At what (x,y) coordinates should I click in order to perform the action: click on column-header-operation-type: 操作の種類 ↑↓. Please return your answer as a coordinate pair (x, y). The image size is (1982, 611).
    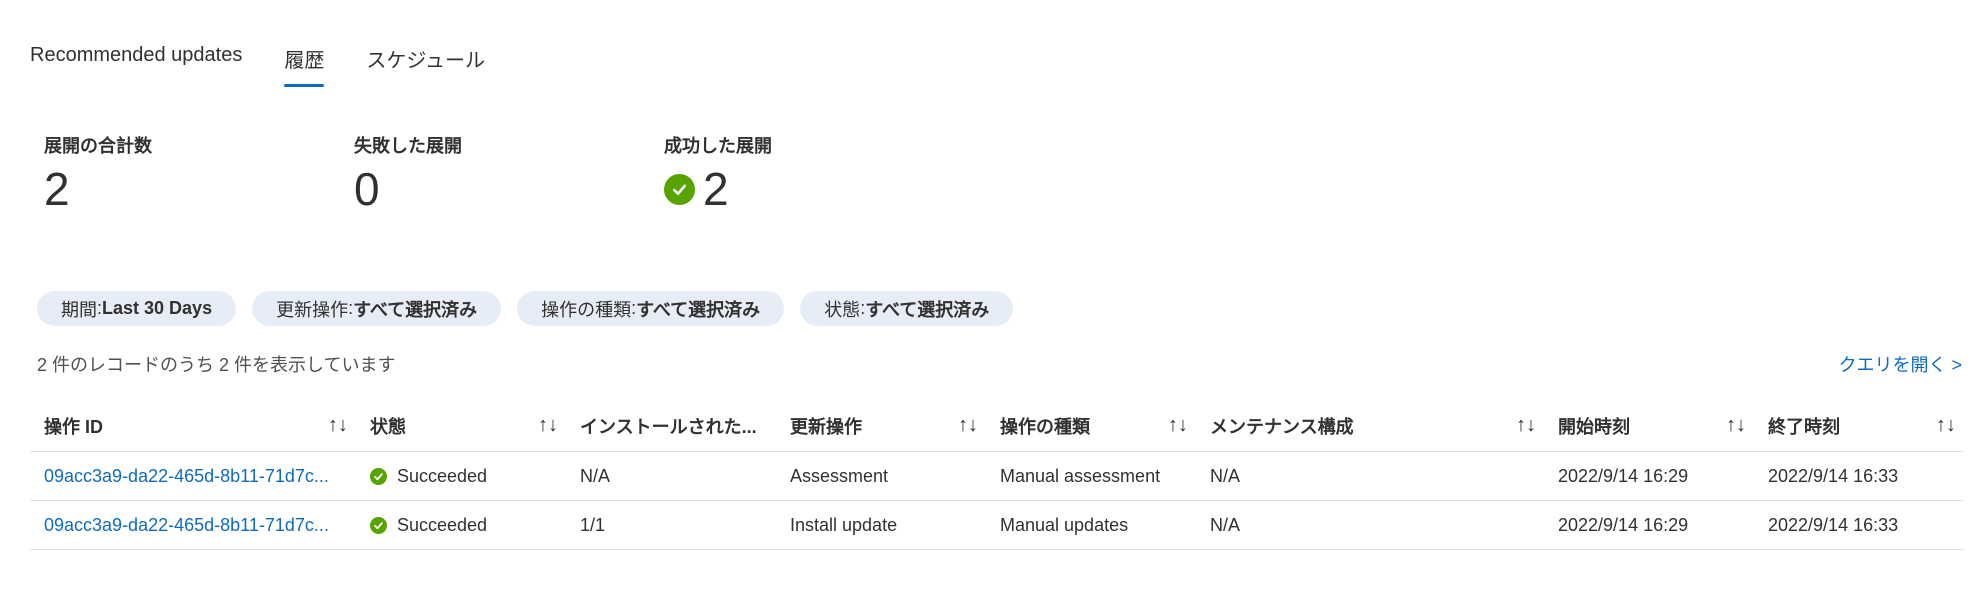
    Looking at the image, I should click on (1091, 426).